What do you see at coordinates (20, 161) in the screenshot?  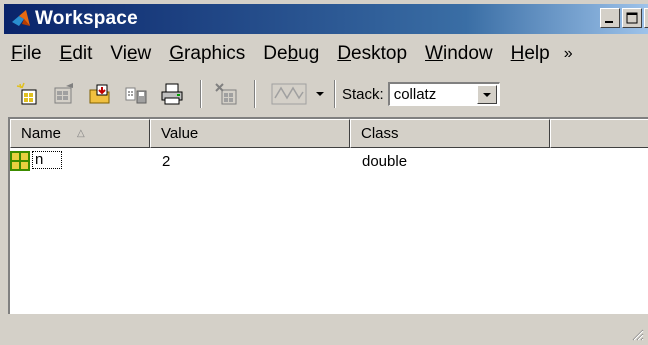 I see `matrix-icon` at bounding box center [20, 161].